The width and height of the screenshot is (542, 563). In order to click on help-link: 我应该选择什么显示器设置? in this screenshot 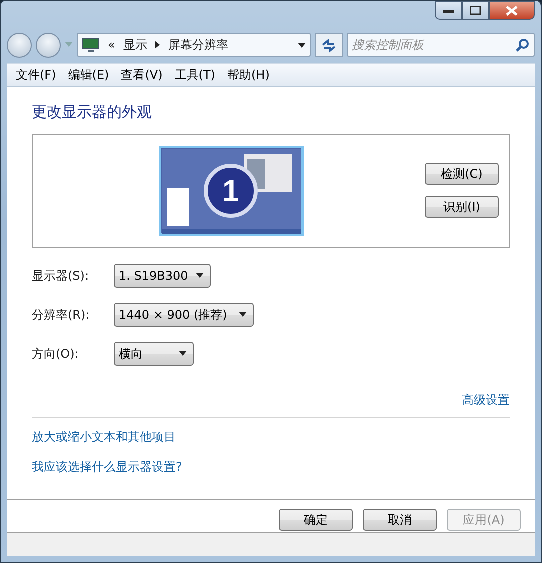, I will do `click(107, 467)`.